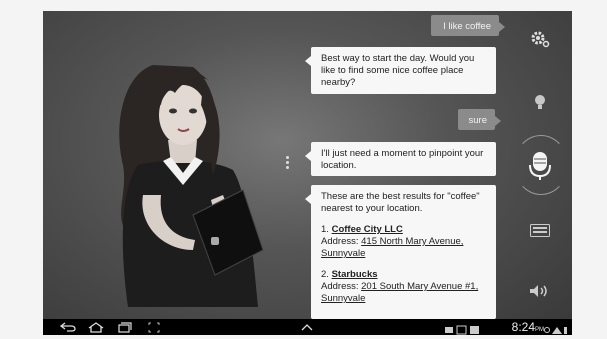  I want to click on result-index: 1., so click(325, 229).